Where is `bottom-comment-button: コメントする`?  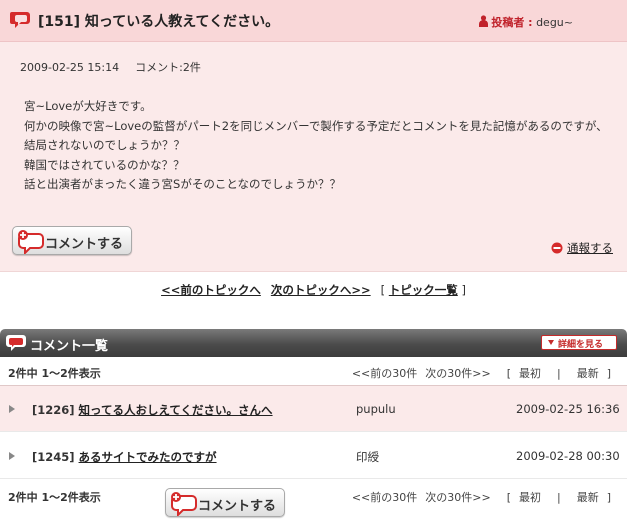
bottom-comment-button: コメントする is located at coordinates (225, 502).